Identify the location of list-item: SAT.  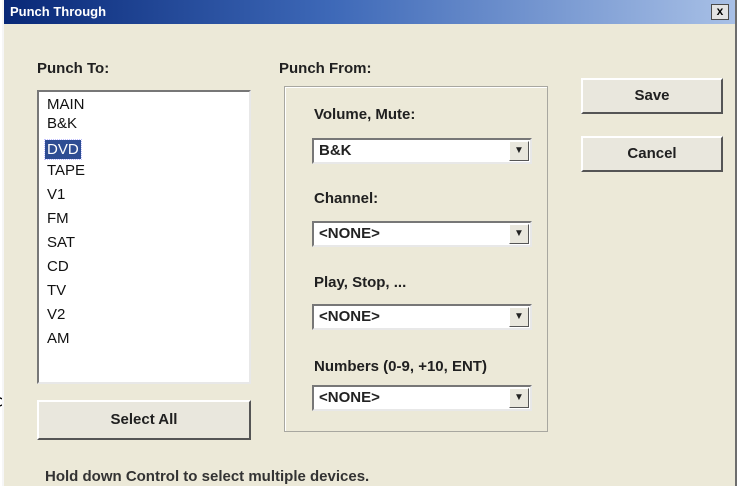
(61, 242).